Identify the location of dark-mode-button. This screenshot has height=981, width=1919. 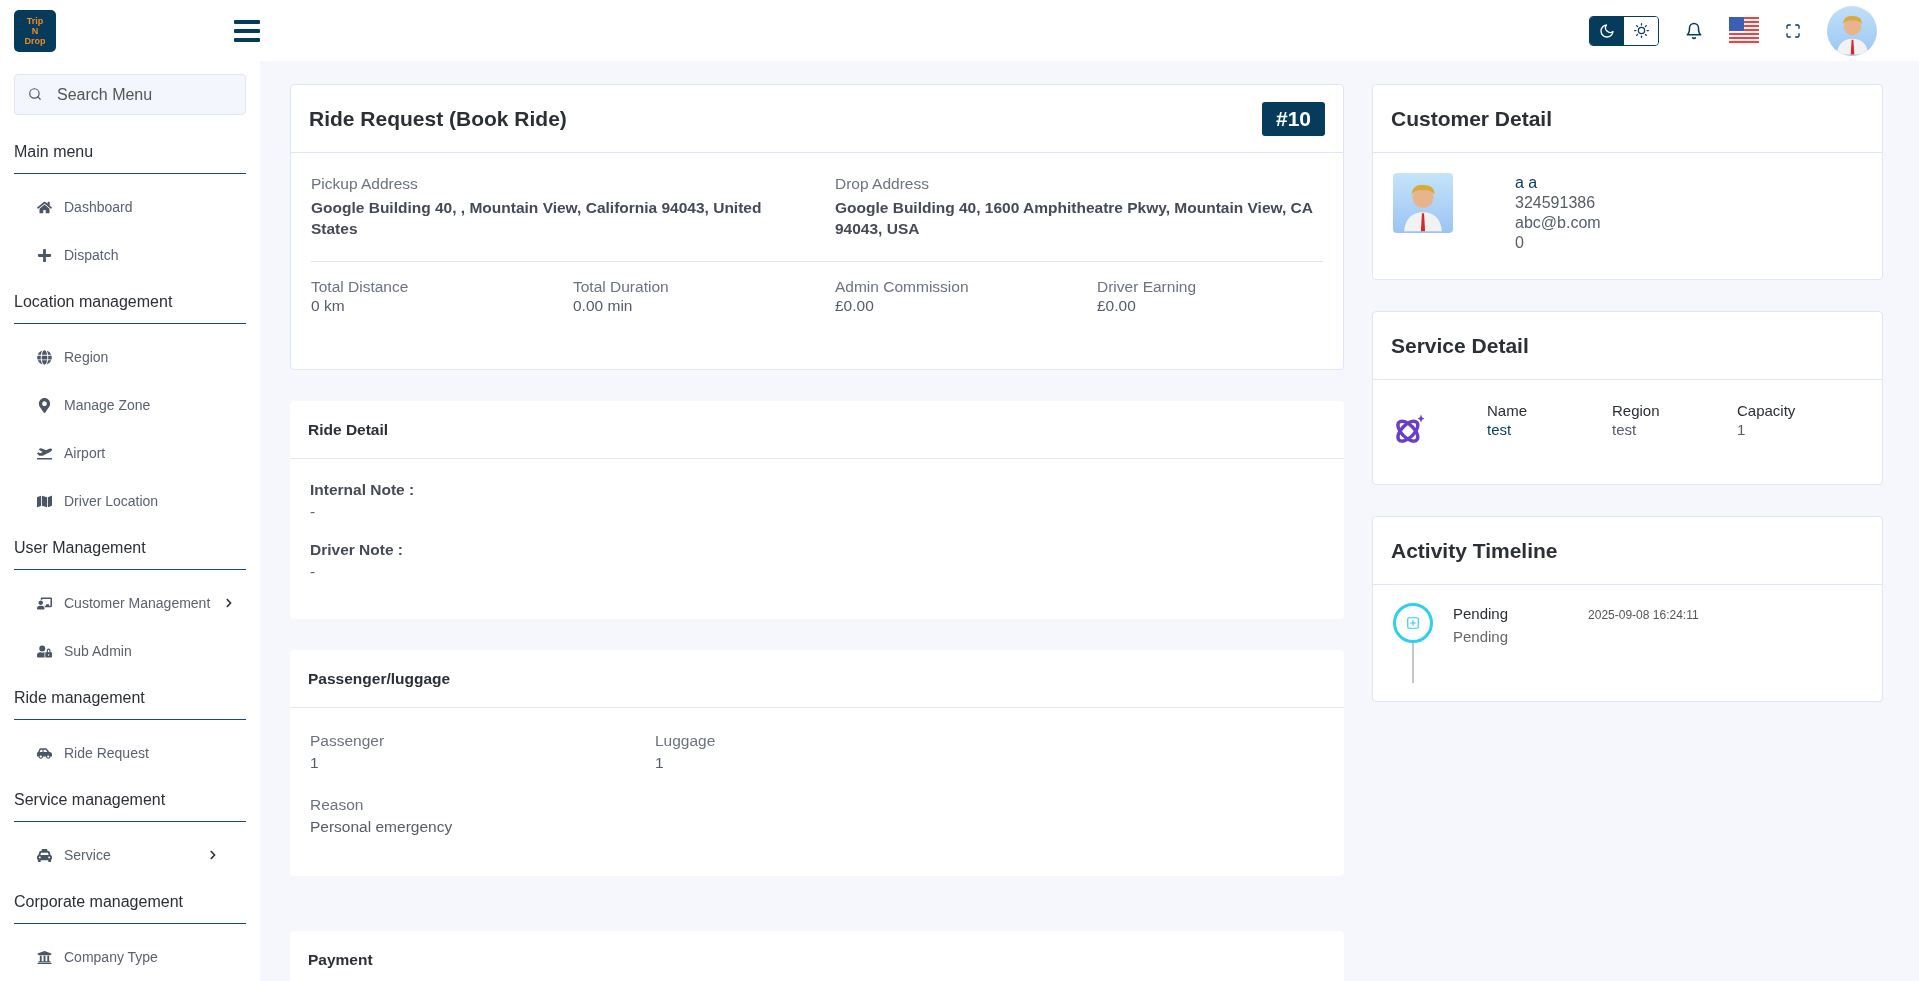
(1607, 30).